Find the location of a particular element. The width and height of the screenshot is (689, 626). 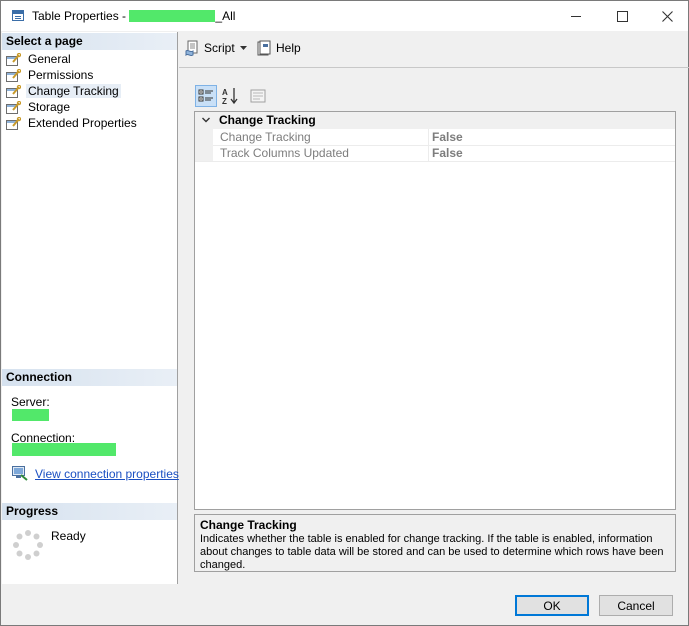

progress-header: Progress is located at coordinates (89, 511).